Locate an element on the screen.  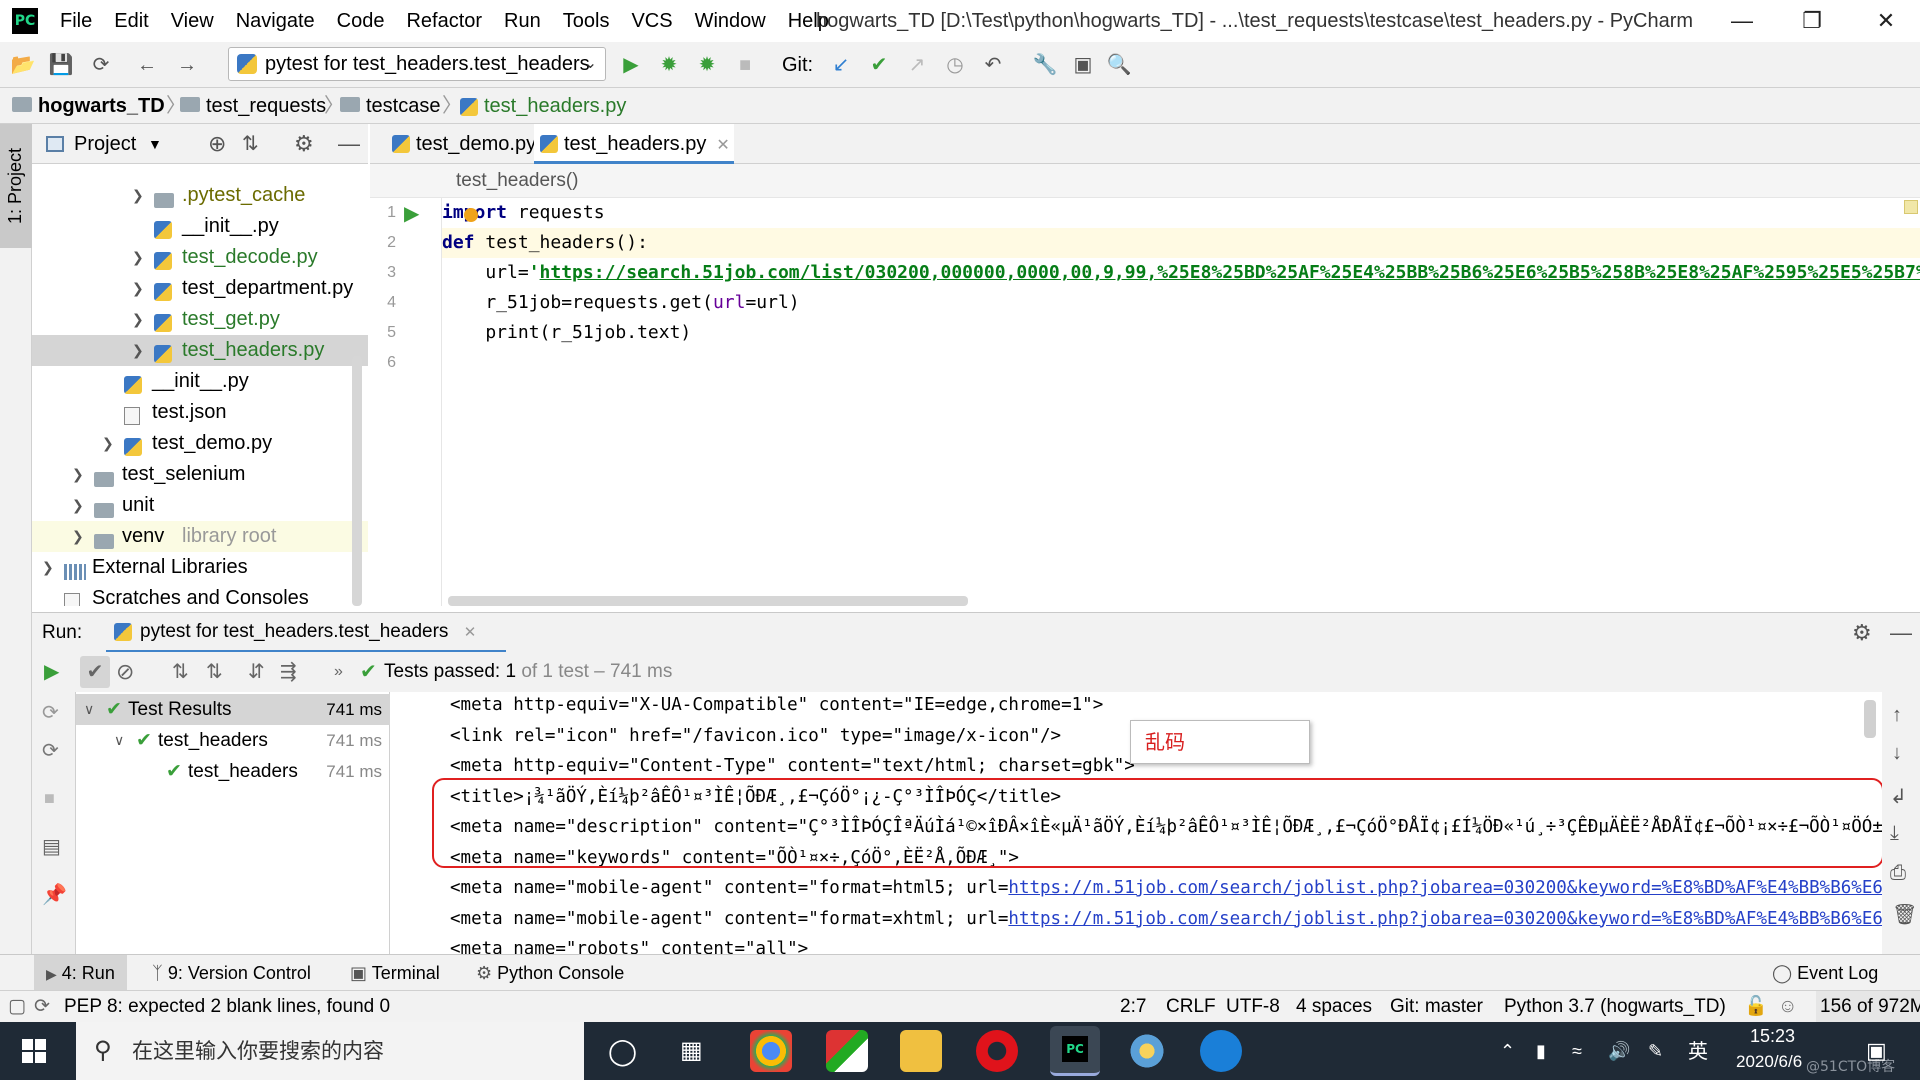
cortana-icon: ◯ is located at coordinates (622, 1051).